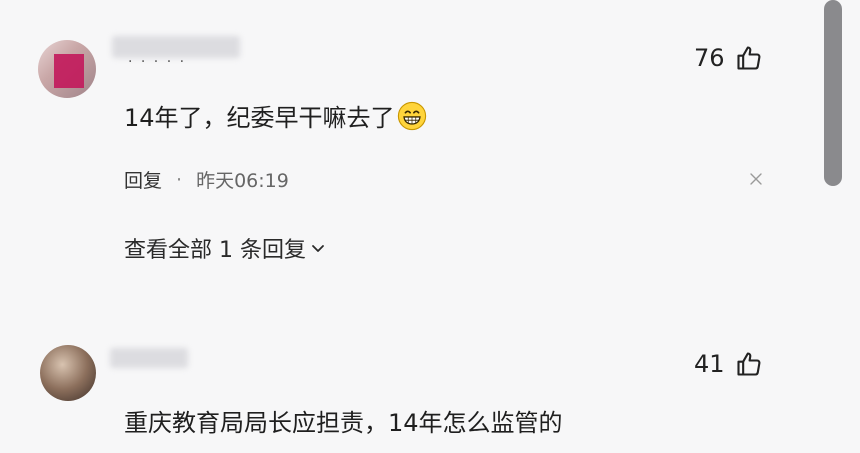  What do you see at coordinates (411, 116) in the screenshot?
I see `grinning-emoji-icon` at bounding box center [411, 116].